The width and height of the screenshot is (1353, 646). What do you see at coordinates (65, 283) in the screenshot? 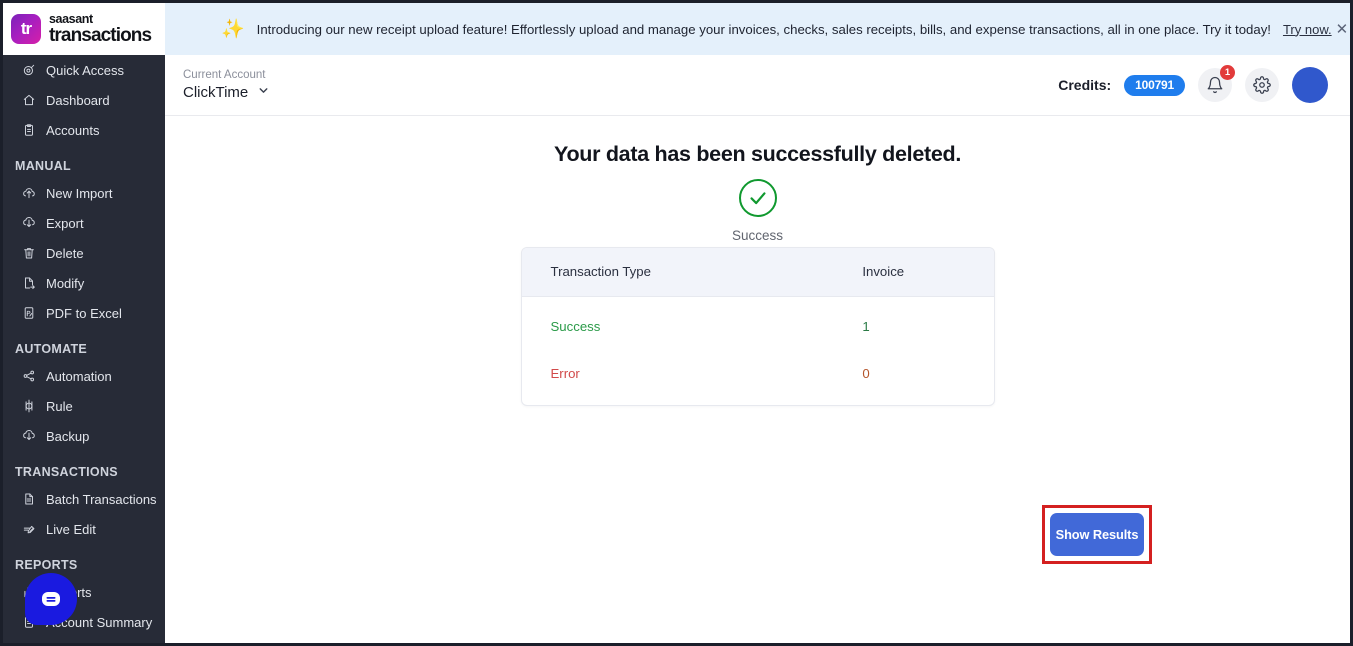
I see `sidebar-item-label: Modify` at bounding box center [65, 283].